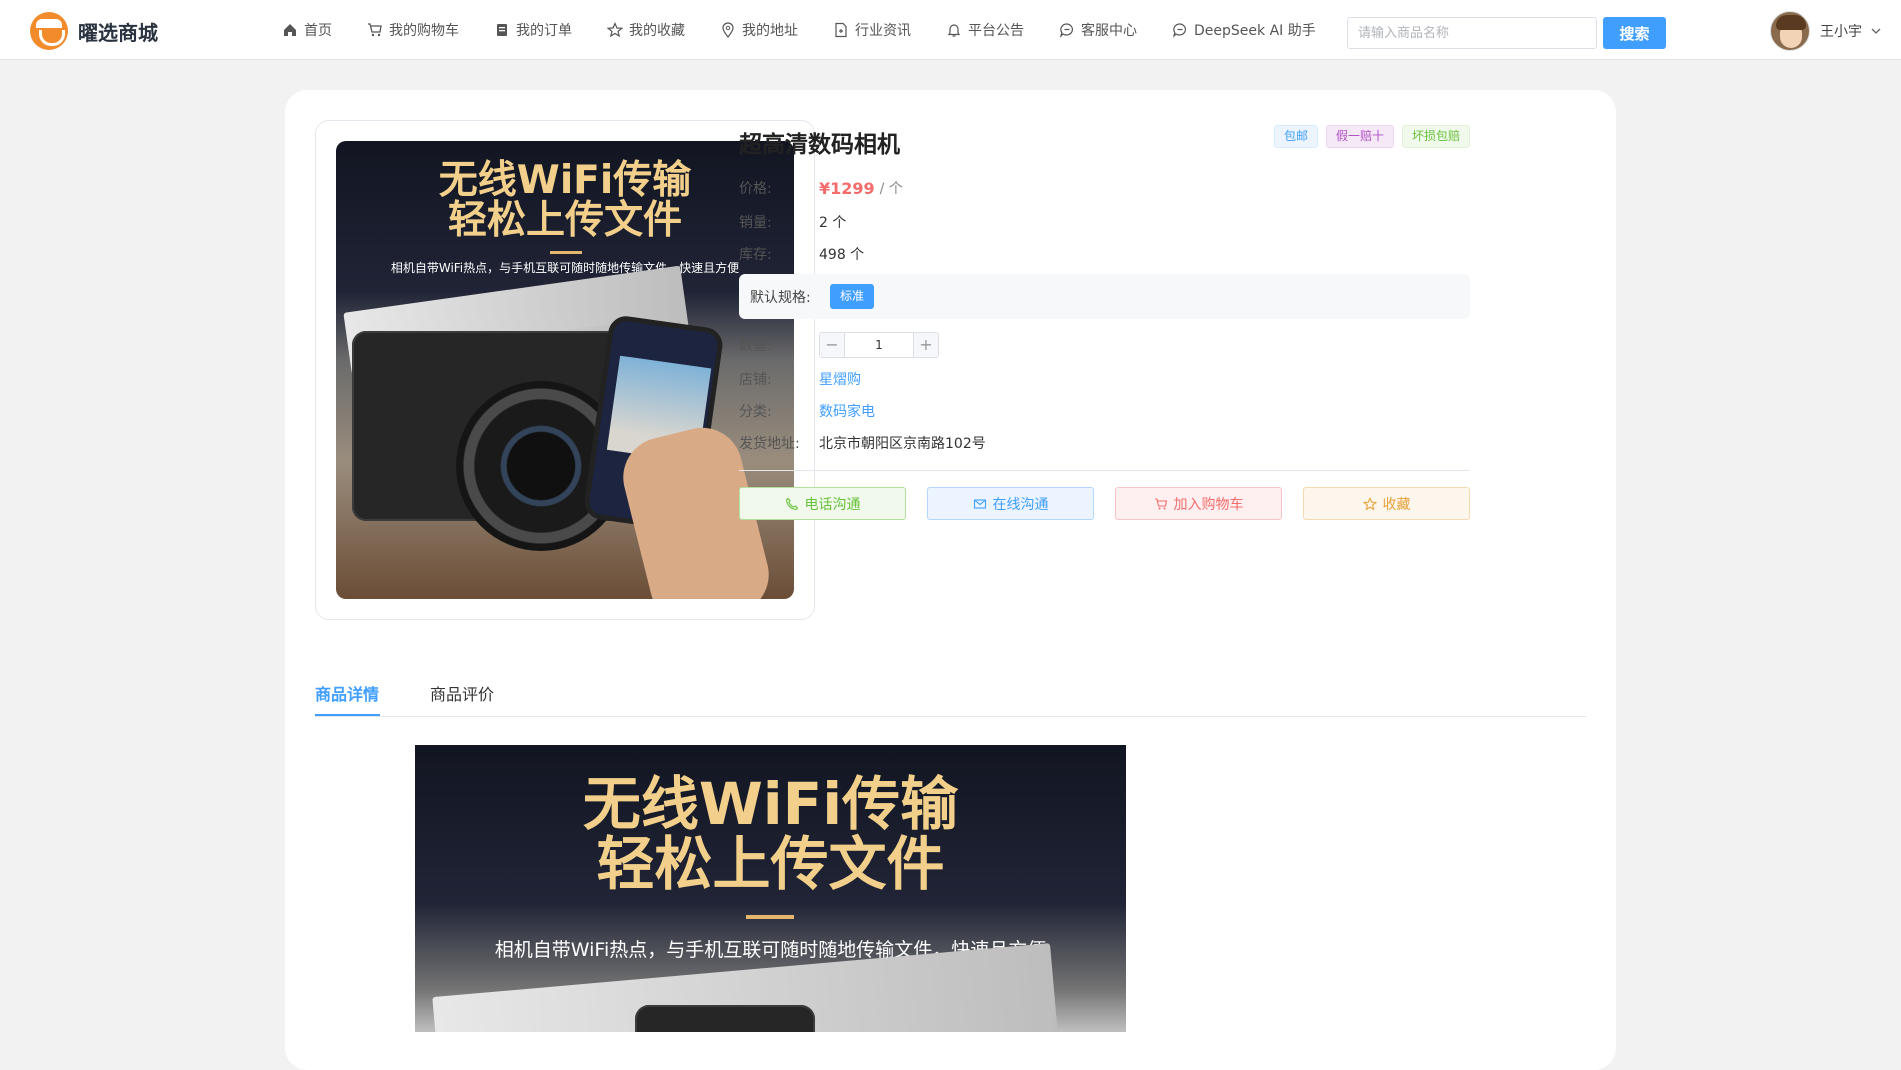 This screenshot has width=1901, height=1070. What do you see at coordinates (996, 31) in the screenshot?
I see `nav-announcements-label: 平台公告` at bounding box center [996, 31].